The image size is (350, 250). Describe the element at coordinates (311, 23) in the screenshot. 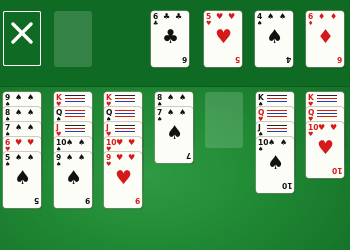

I see `card-suit-icon: ♦` at that location.